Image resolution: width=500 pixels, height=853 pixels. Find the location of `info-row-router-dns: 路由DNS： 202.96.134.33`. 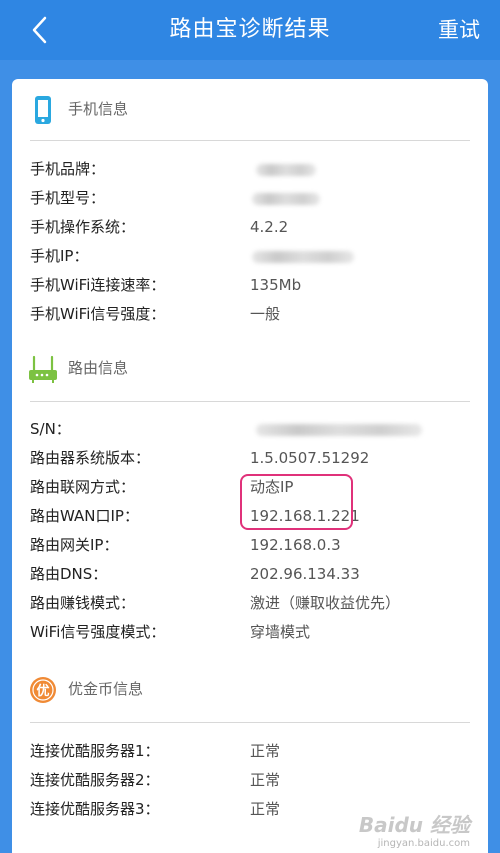

info-row-router-dns: 路由DNS： 202.96.134.33 is located at coordinates (250, 574).